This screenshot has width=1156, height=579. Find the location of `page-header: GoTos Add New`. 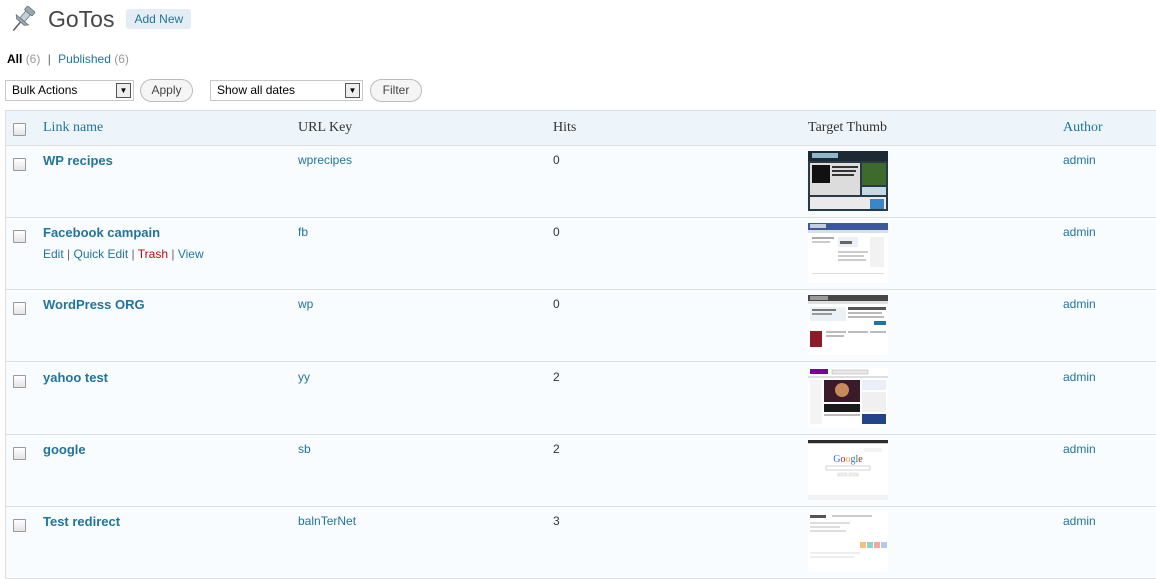

page-header: GoTos Add New is located at coordinates (99, 19).